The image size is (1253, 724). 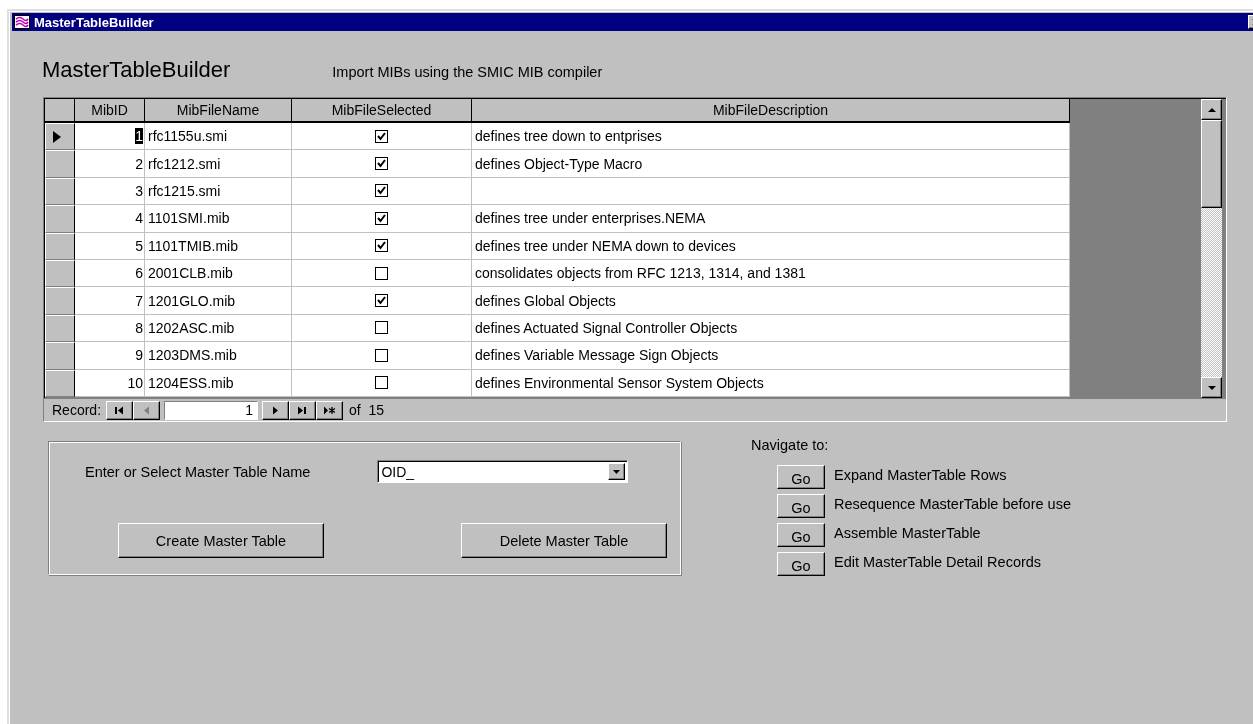 I want to click on action-label: Edit MasterTable Detail Records, so click(x=938, y=561).